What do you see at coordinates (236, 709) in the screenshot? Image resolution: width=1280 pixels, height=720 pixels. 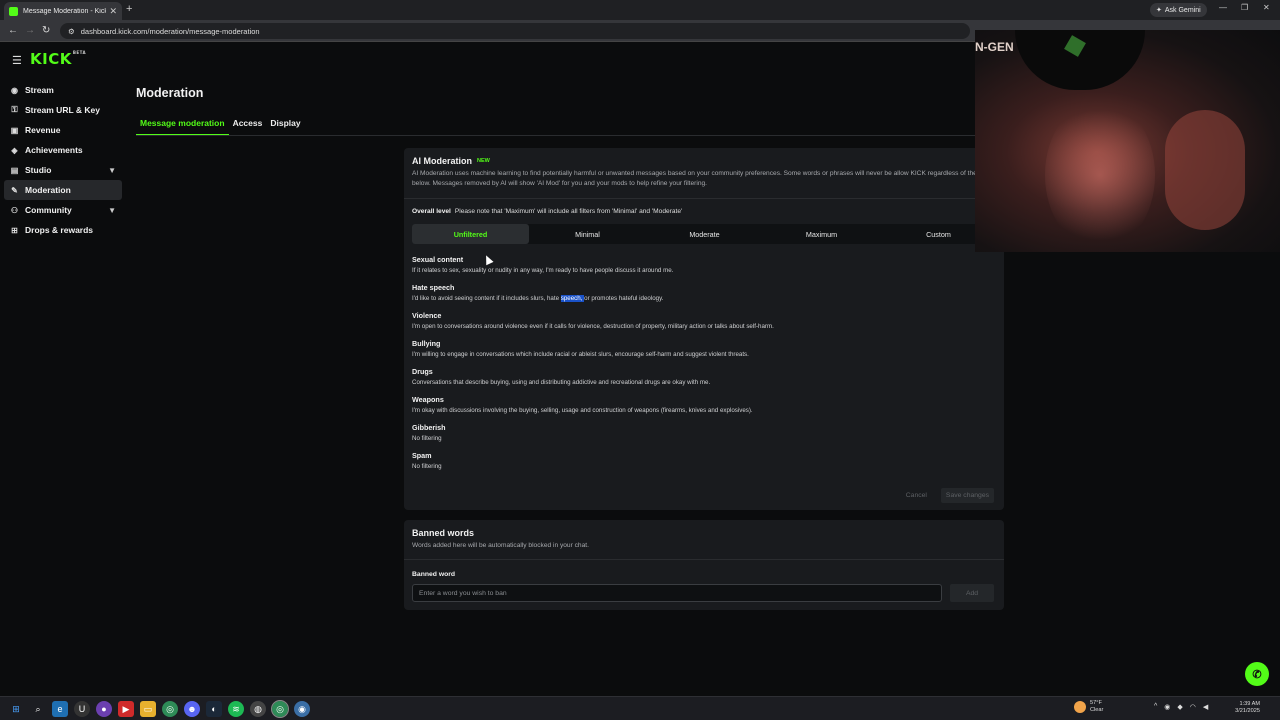 I see `spotify-icon: ≋` at bounding box center [236, 709].